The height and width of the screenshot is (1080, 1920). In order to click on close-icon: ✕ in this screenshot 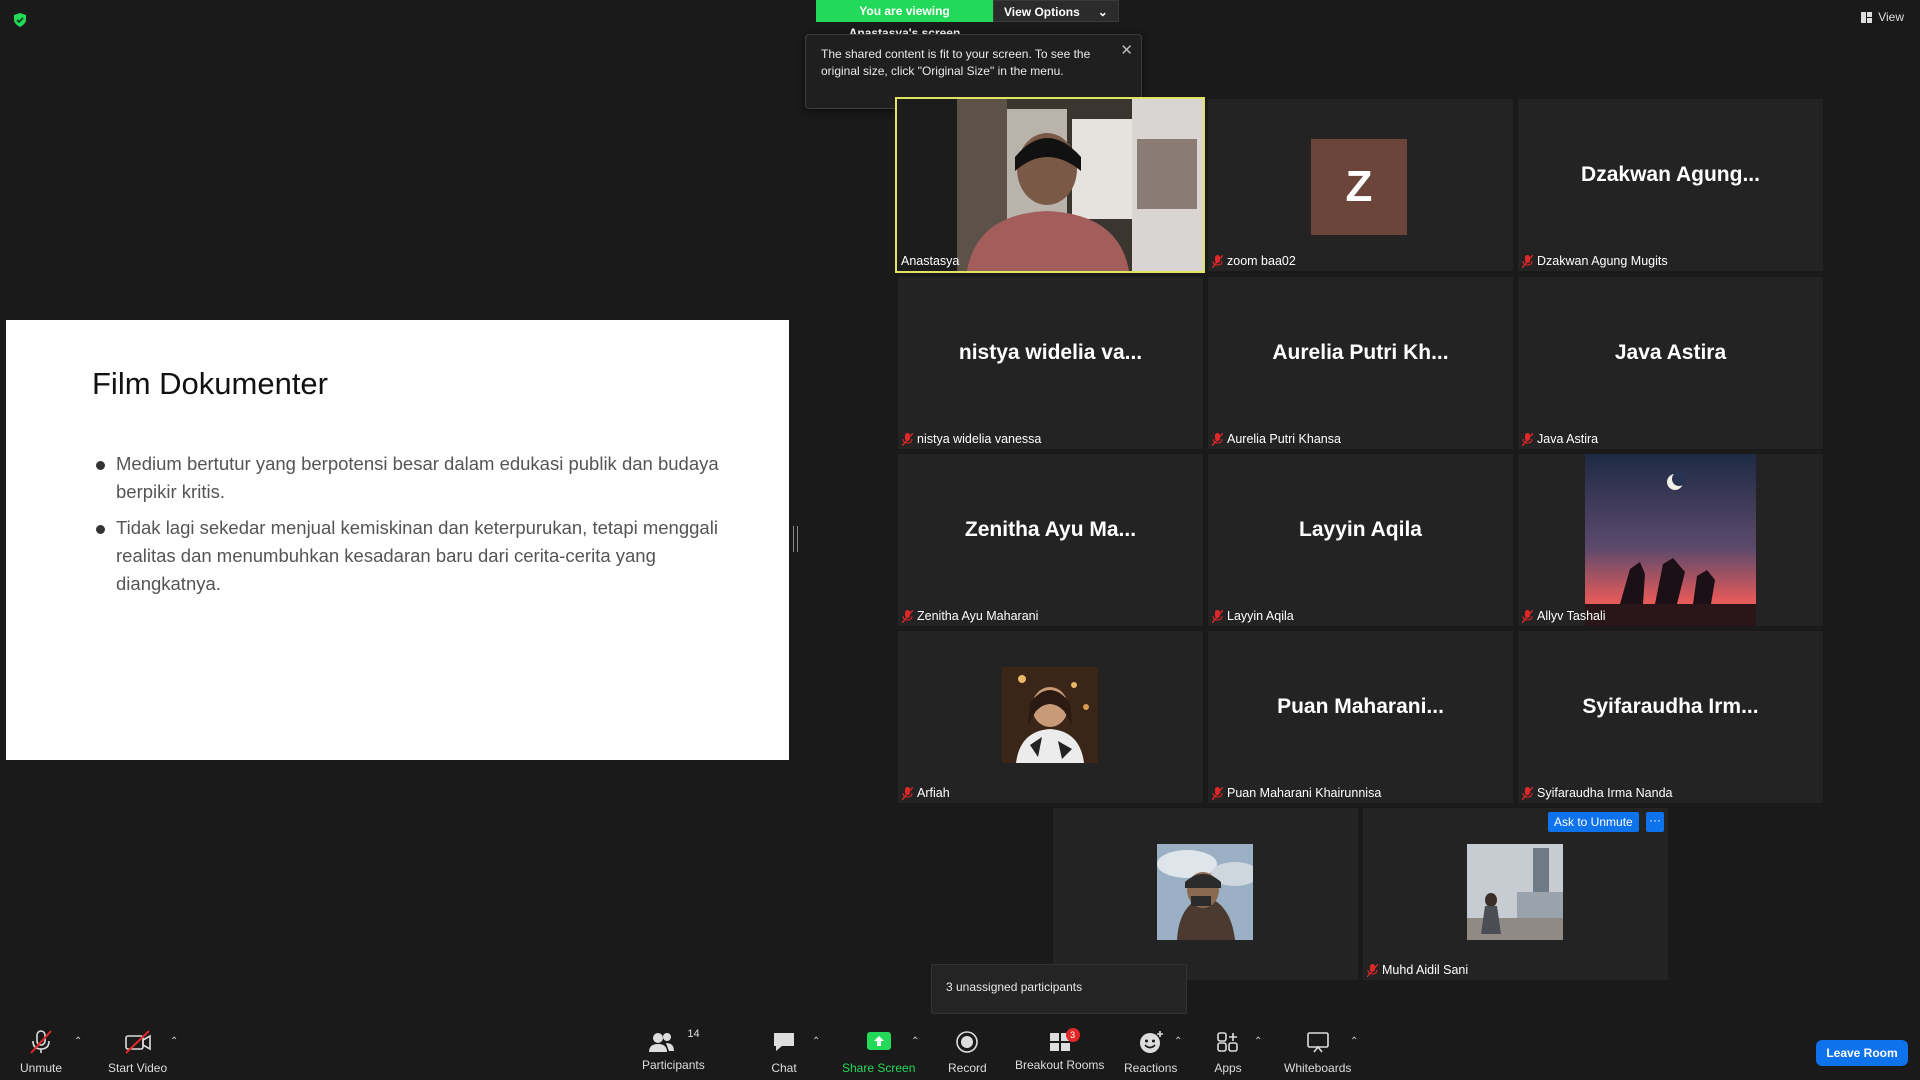, I will do `click(1126, 50)`.